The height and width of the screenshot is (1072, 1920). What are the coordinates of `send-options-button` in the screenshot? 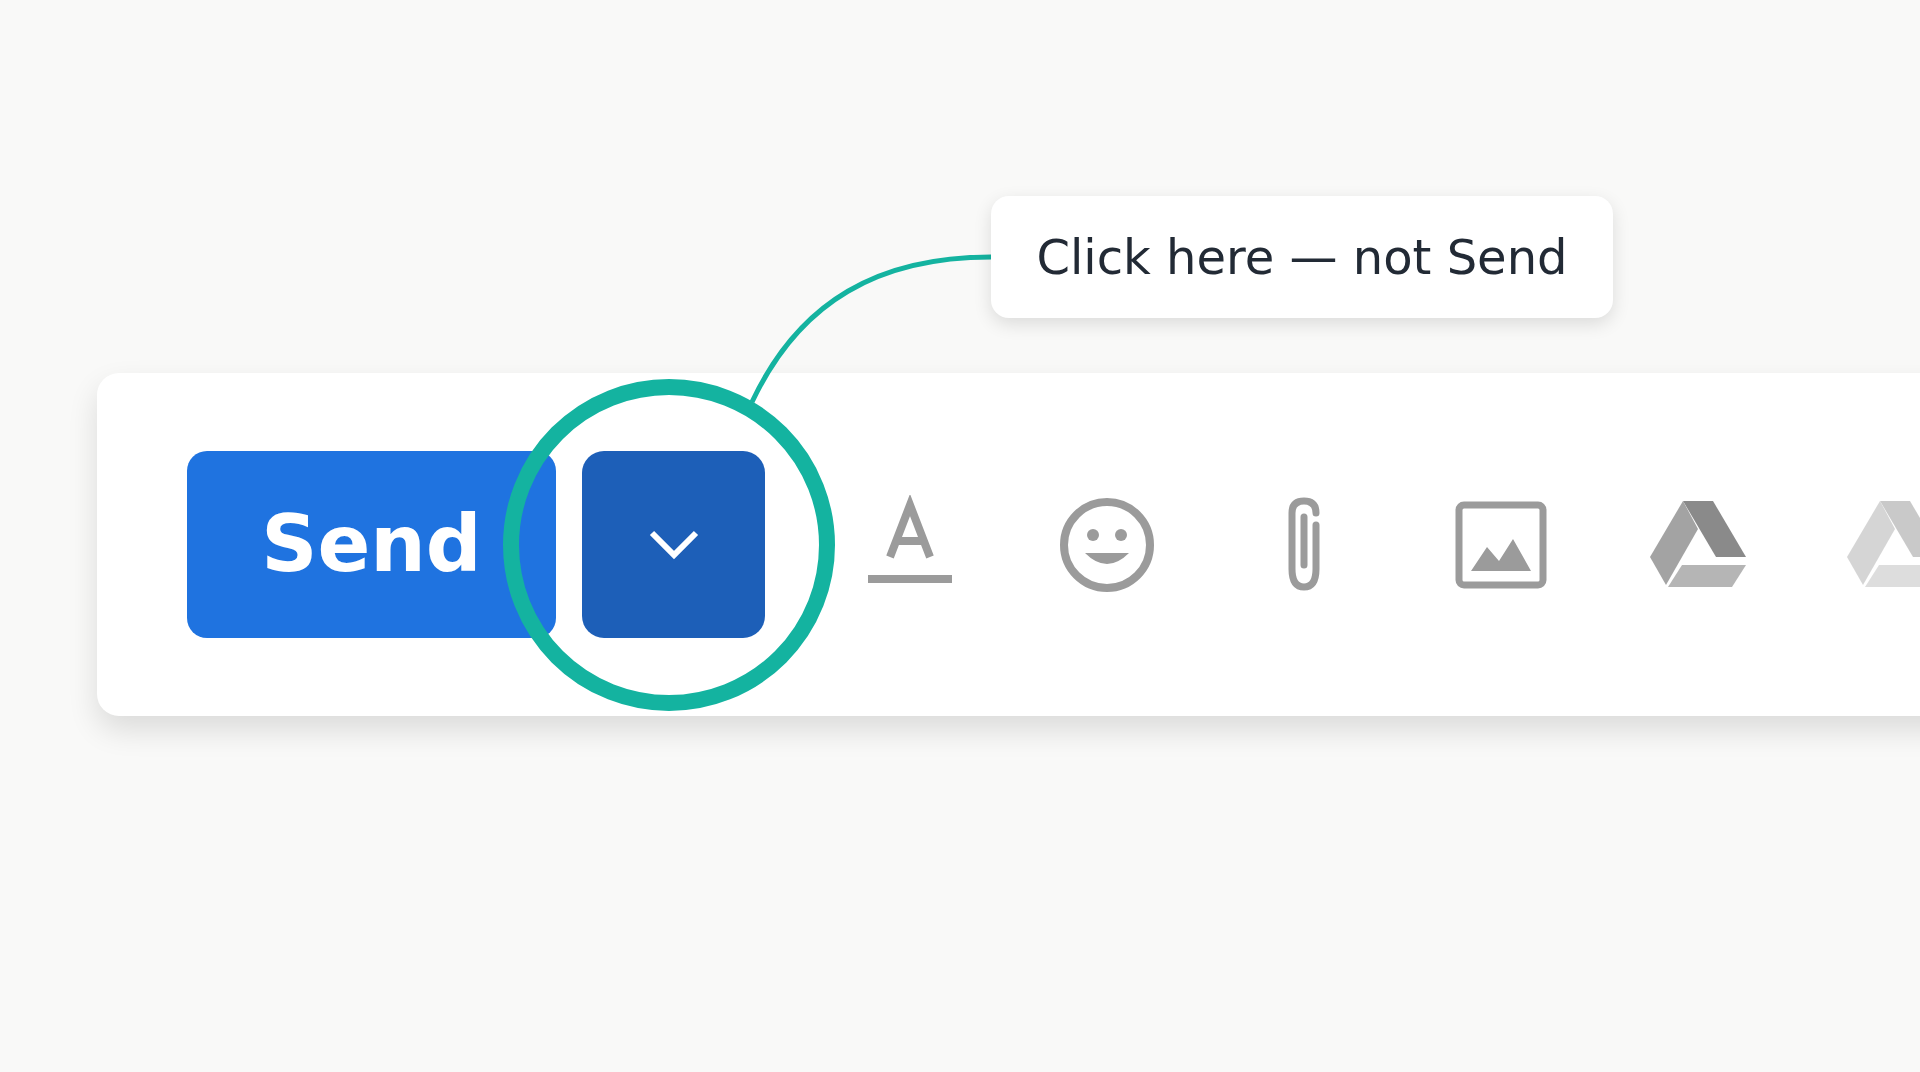 It's located at (673, 544).